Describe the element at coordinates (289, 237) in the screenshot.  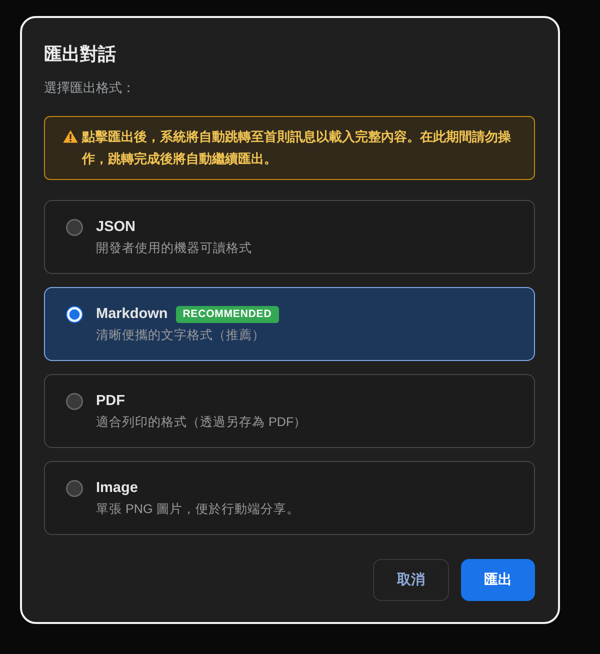
I see `format-option: JSON 開發者使用的機器可讀格式` at that location.